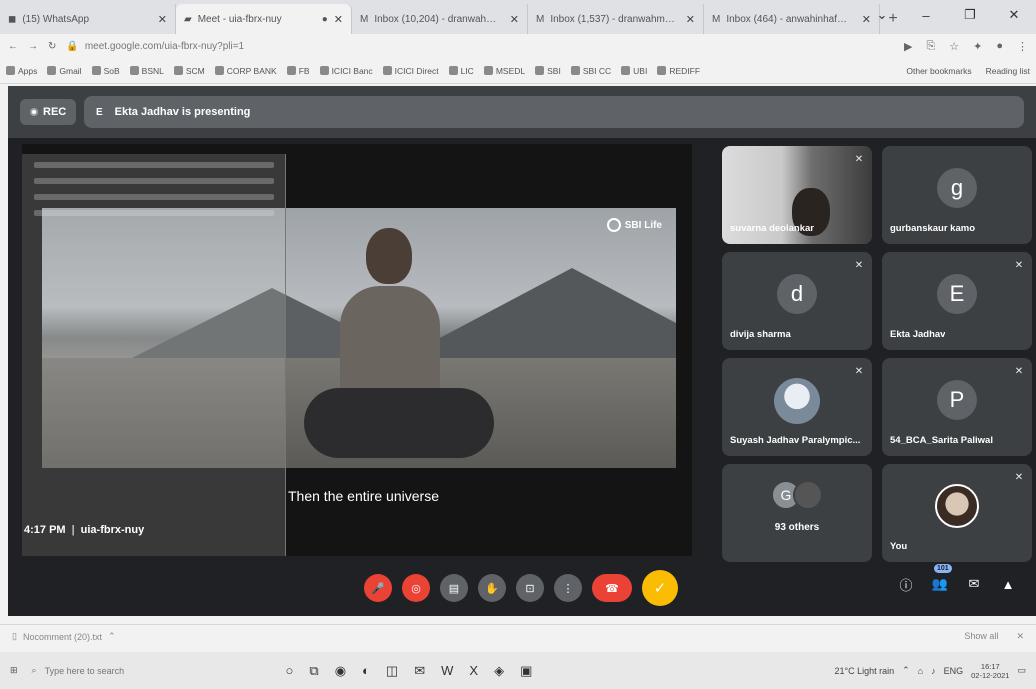 This screenshot has height=689, width=1036. What do you see at coordinates (1008, 584) in the screenshot?
I see `activities-button: ▲` at bounding box center [1008, 584].